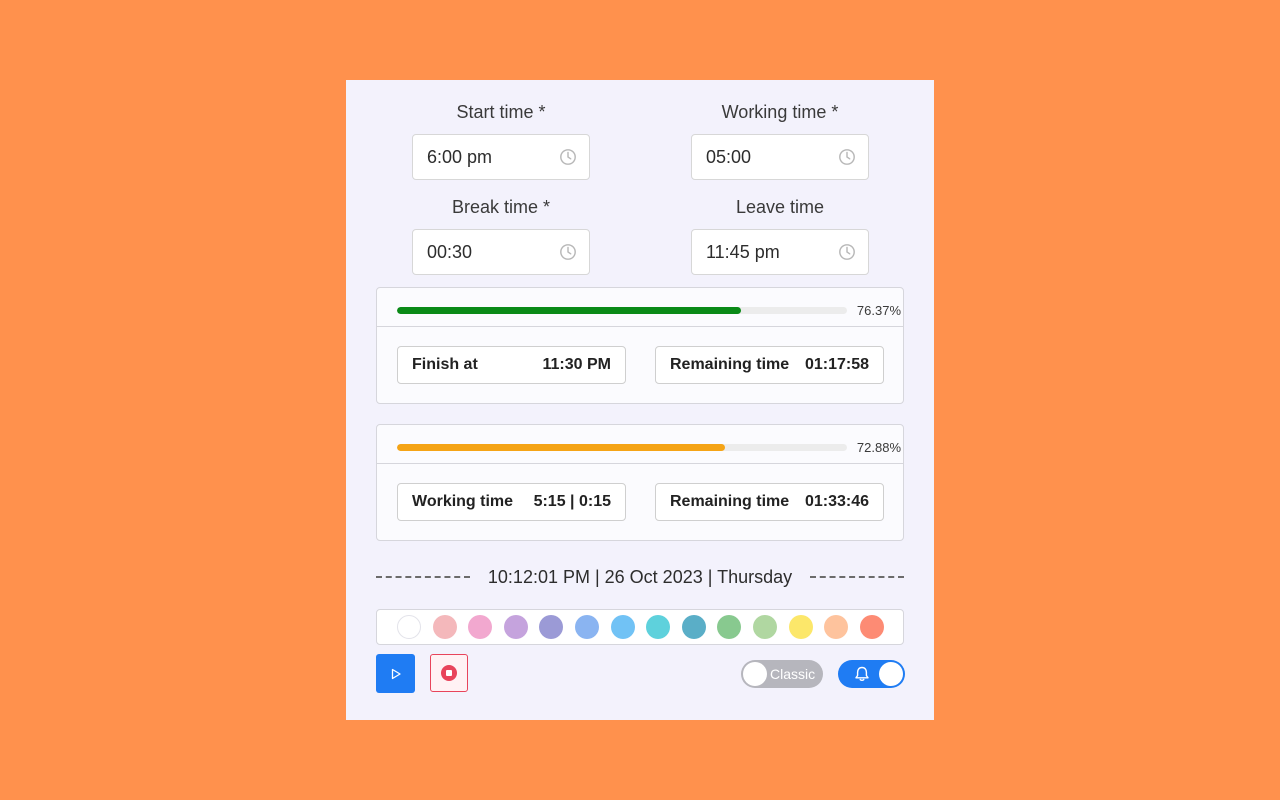 This screenshot has width=1280, height=800. I want to click on progress-header: 76.37%, so click(640, 307).